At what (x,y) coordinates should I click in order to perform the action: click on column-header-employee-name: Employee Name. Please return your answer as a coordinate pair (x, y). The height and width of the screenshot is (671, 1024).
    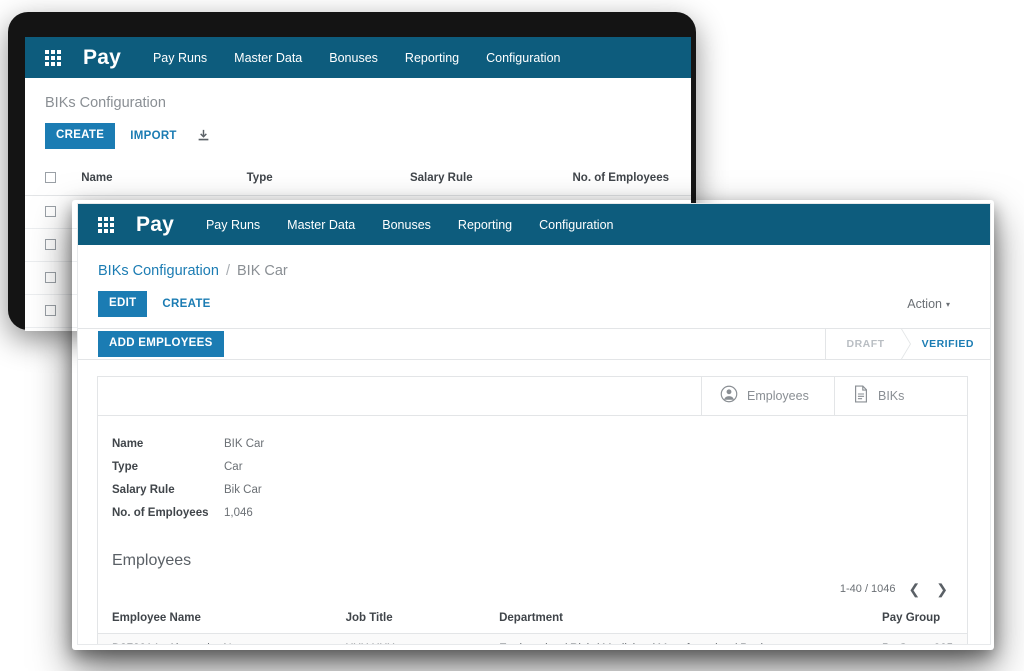
    Looking at the image, I should click on (222, 618).